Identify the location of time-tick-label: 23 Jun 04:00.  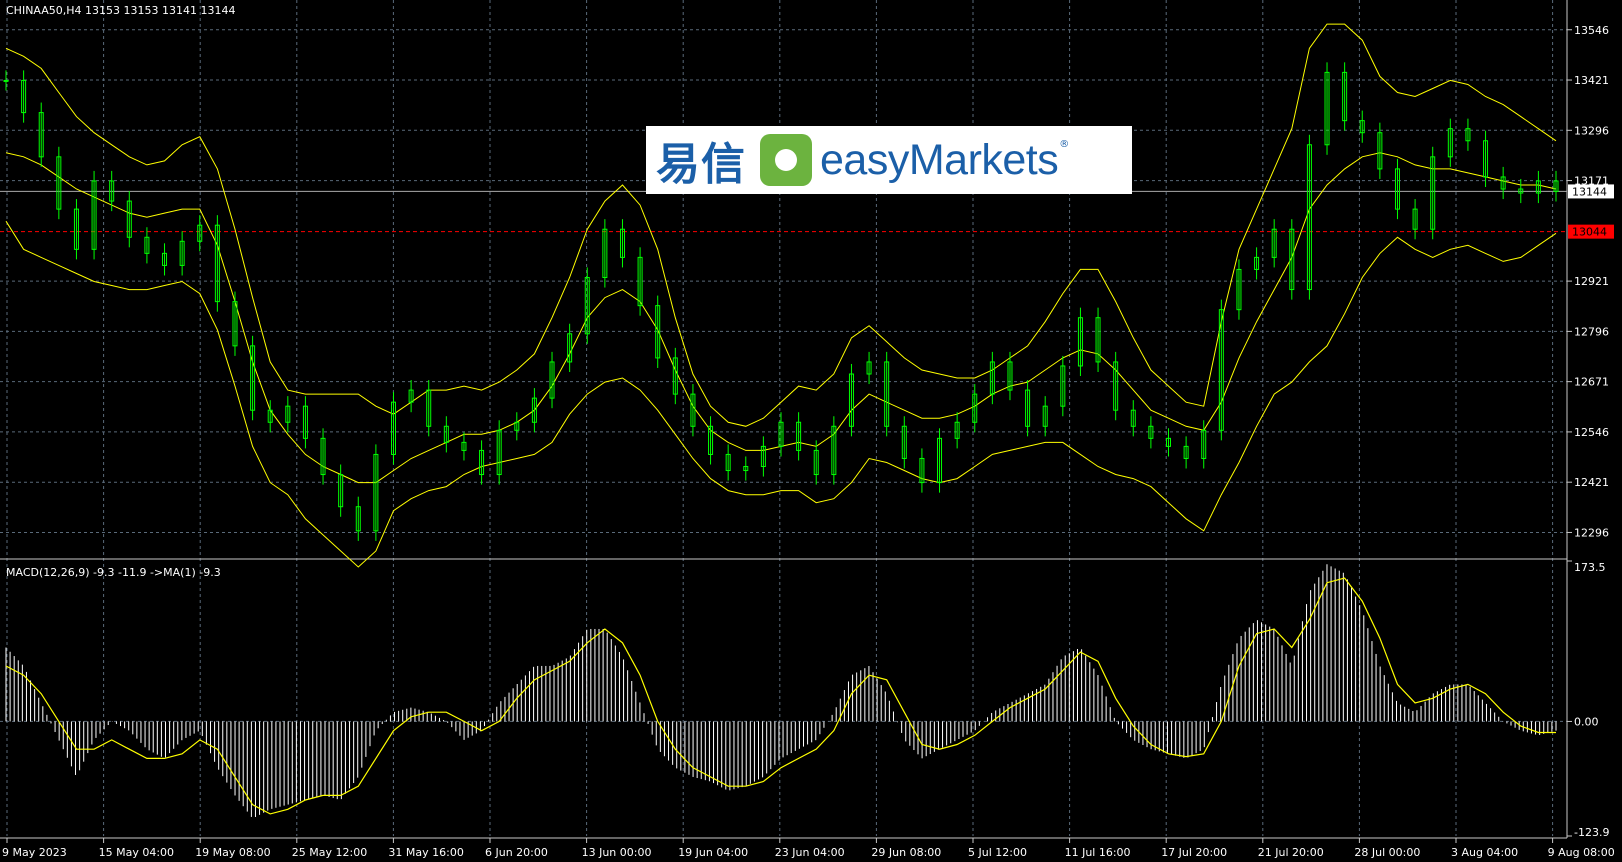
(810, 852).